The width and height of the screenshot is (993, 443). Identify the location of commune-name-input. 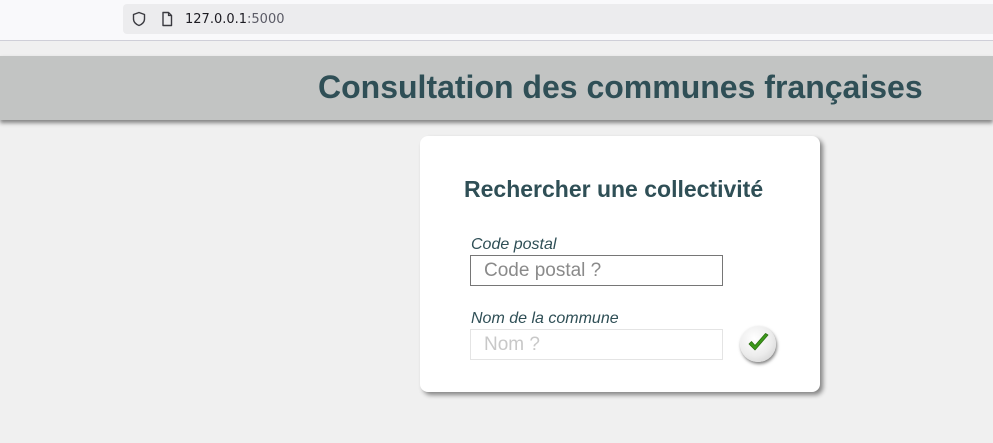
(596, 344).